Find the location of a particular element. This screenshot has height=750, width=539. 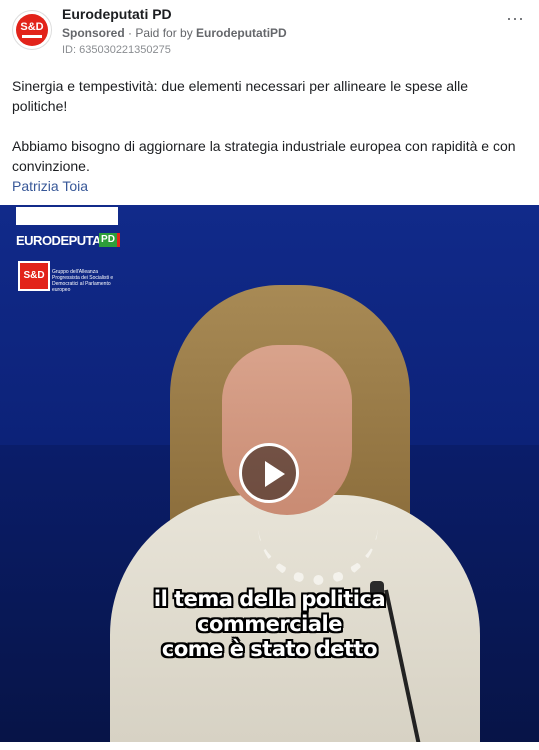

play-triangle is located at coordinates (275, 474).